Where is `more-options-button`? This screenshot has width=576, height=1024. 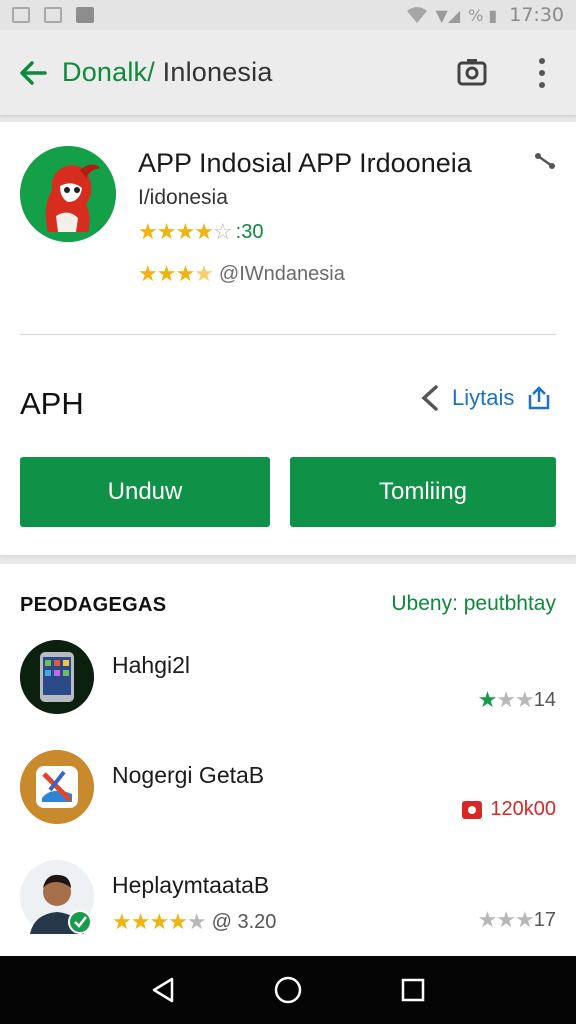 more-options-button is located at coordinates (542, 73).